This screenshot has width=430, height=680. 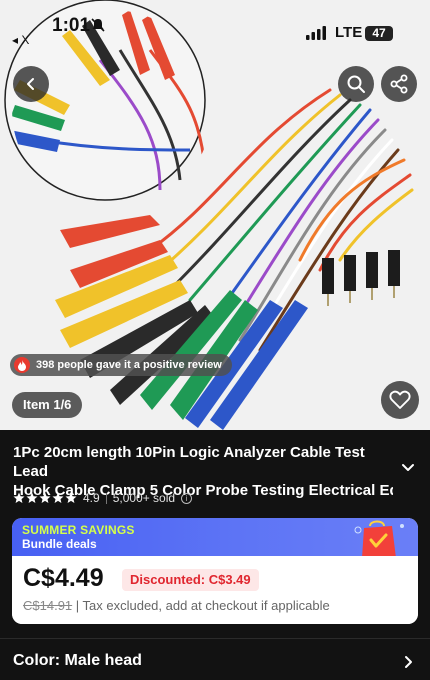 What do you see at coordinates (98, 25) in the screenshot?
I see `bell-muted-icon` at bounding box center [98, 25].